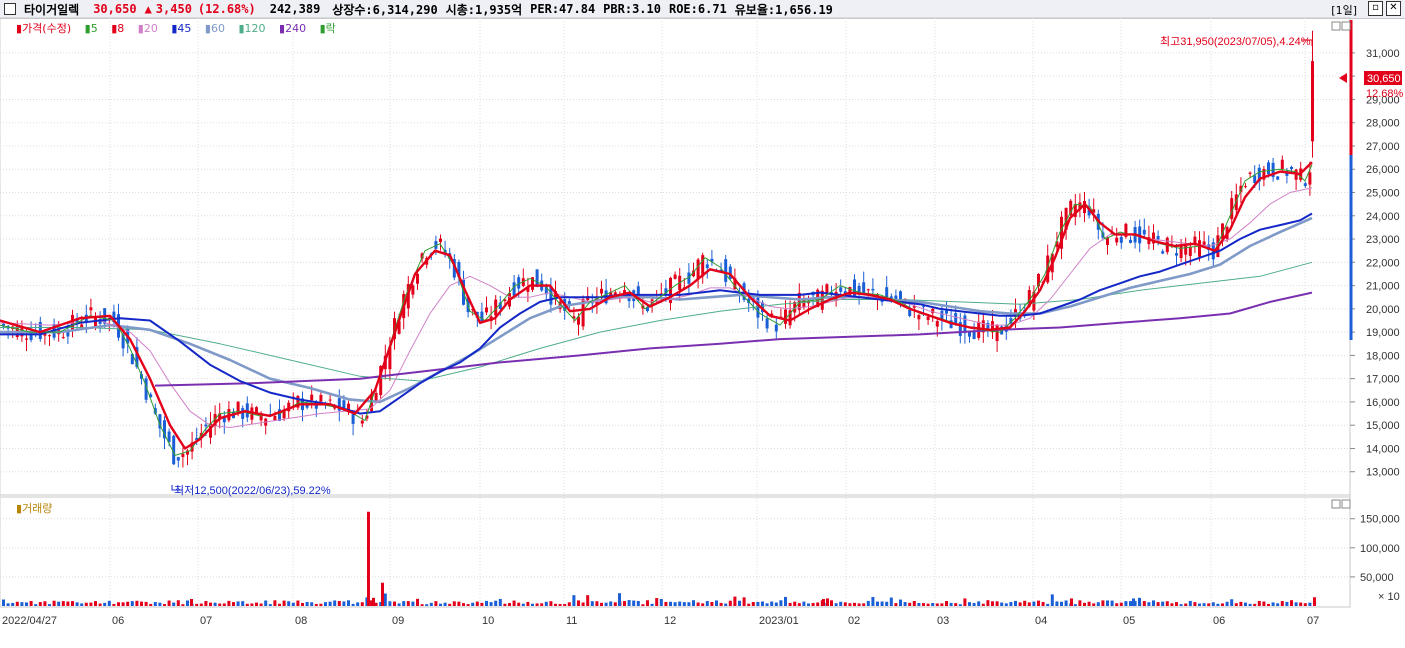 The image size is (1405, 648). What do you see at coordinates (1129, 621) in the screenshot?
I see `date-tick-label: 05` at bounding box center [1129, 621].